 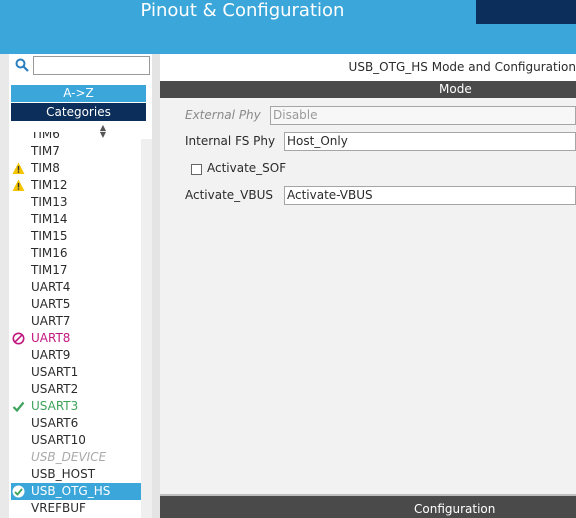 I want to click on category-item-label: USART10, so click(x=58, y=440).